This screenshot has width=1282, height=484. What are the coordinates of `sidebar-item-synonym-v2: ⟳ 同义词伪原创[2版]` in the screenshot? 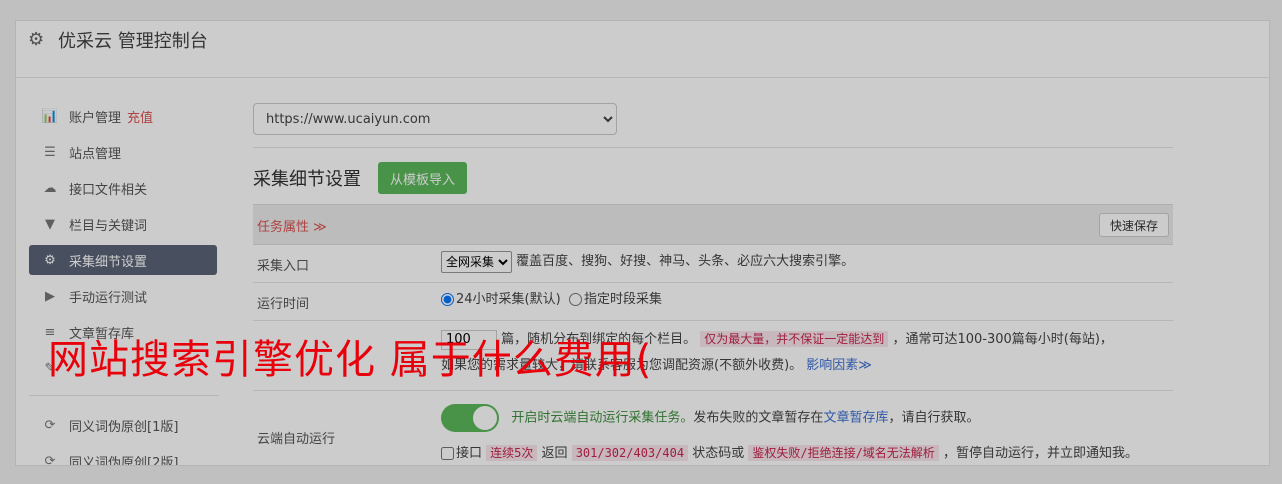 It's located at (123, 456).